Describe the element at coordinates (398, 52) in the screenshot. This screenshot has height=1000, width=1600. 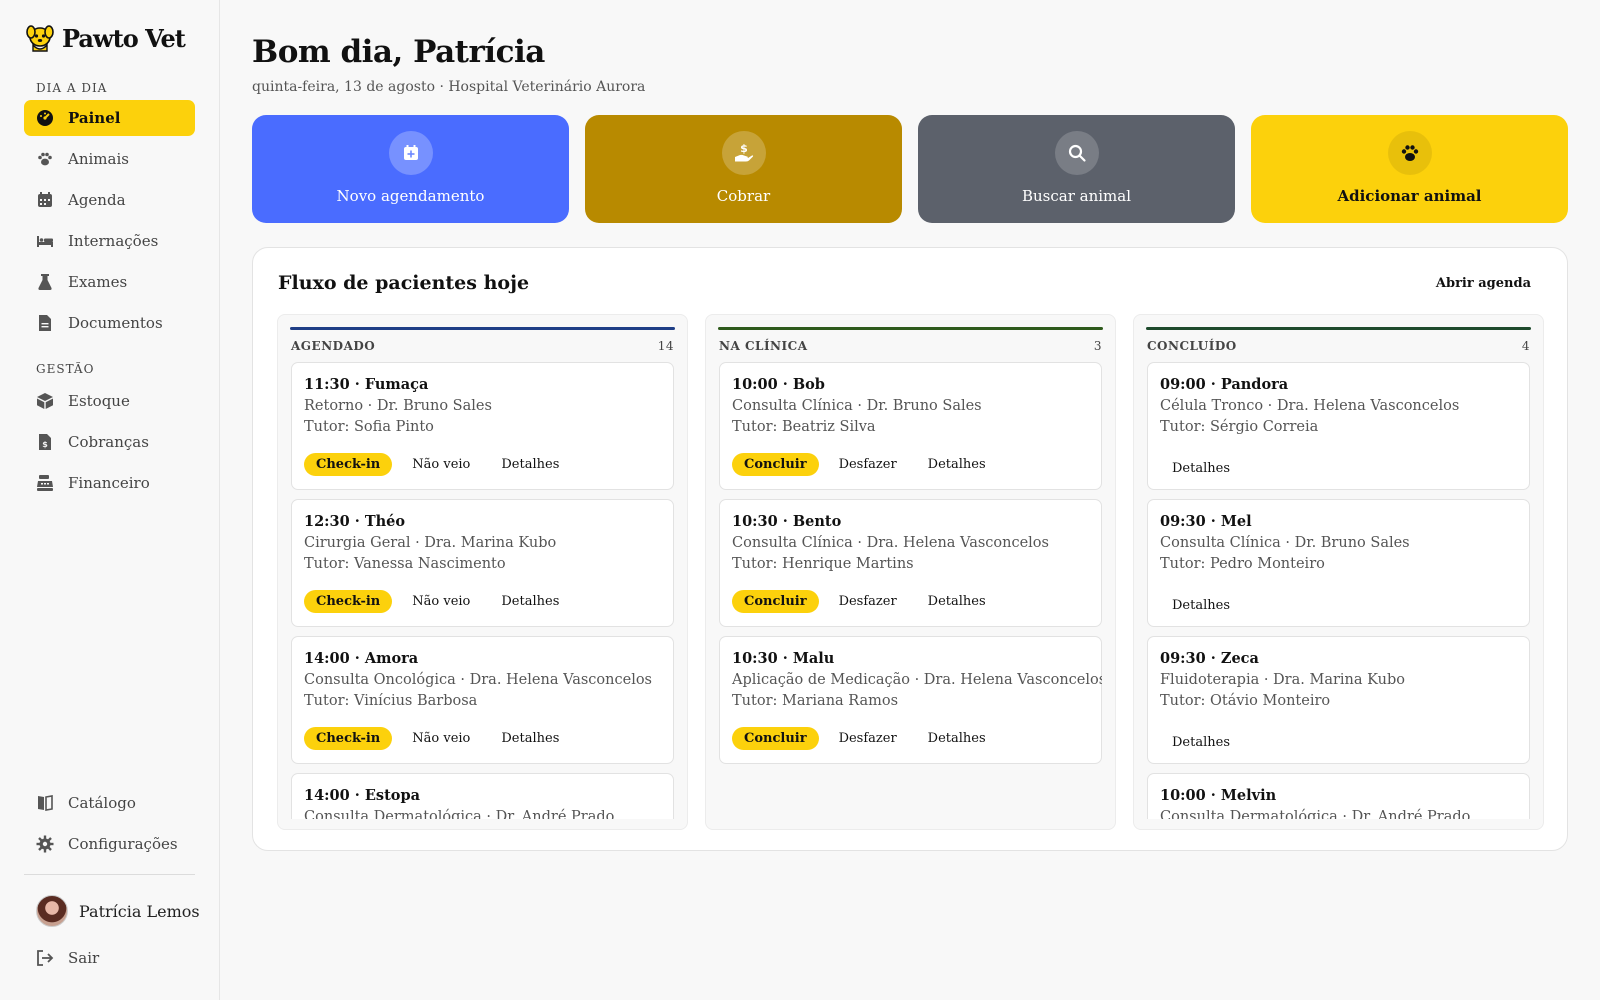
I see `page-title: Bom dia, Patrícia` at that location.